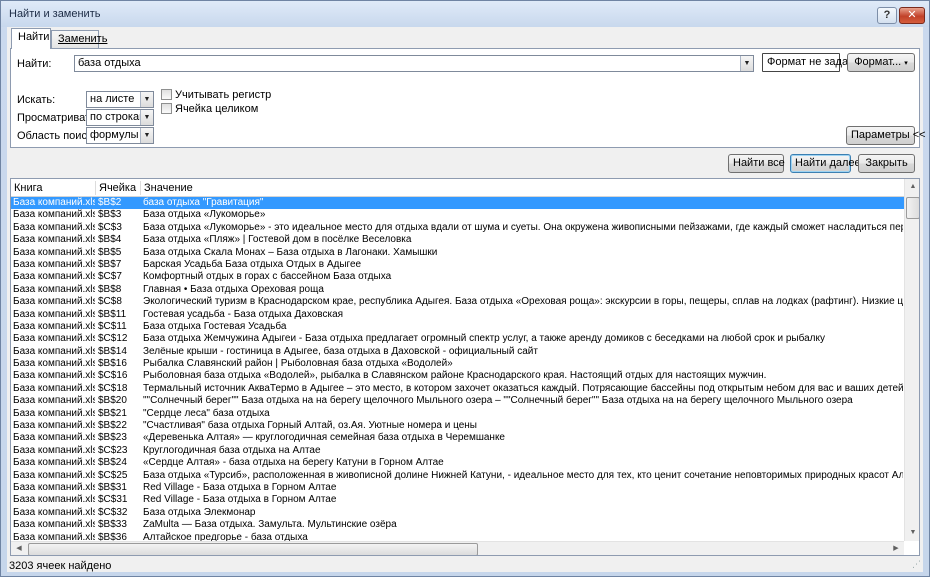  What do you see at coordinates (166, 94) in the screenshot?
I see `match-case-checkbox` at bounding box center [166, 94].